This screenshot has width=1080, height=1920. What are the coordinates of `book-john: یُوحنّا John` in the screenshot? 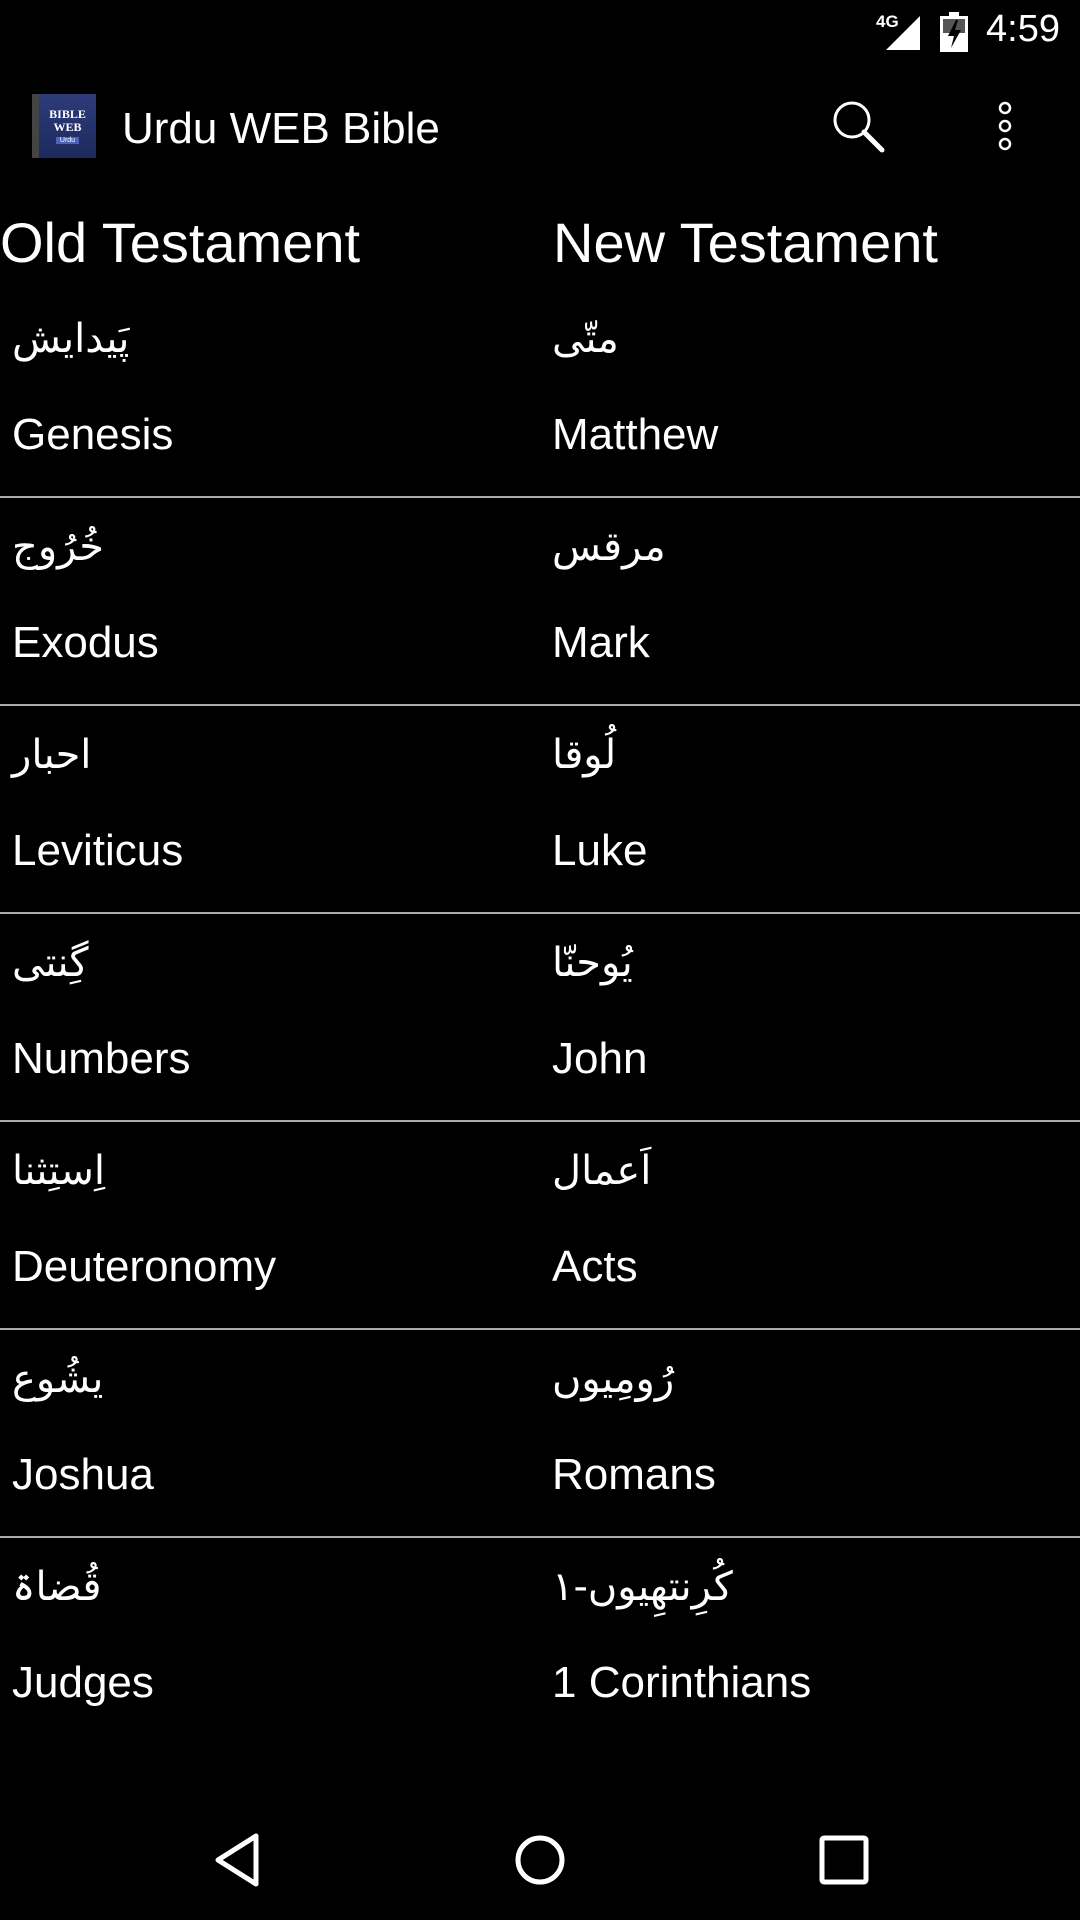 It's located at (816, 1017).